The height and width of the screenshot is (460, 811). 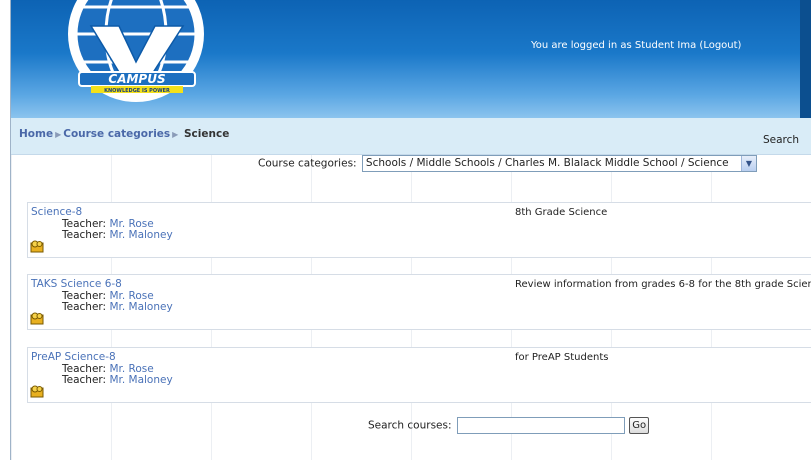 What do you see at coordinates (781, 140) in the screenshot?
I see `search-forums-label: Search` at bounding box center [781, 140].